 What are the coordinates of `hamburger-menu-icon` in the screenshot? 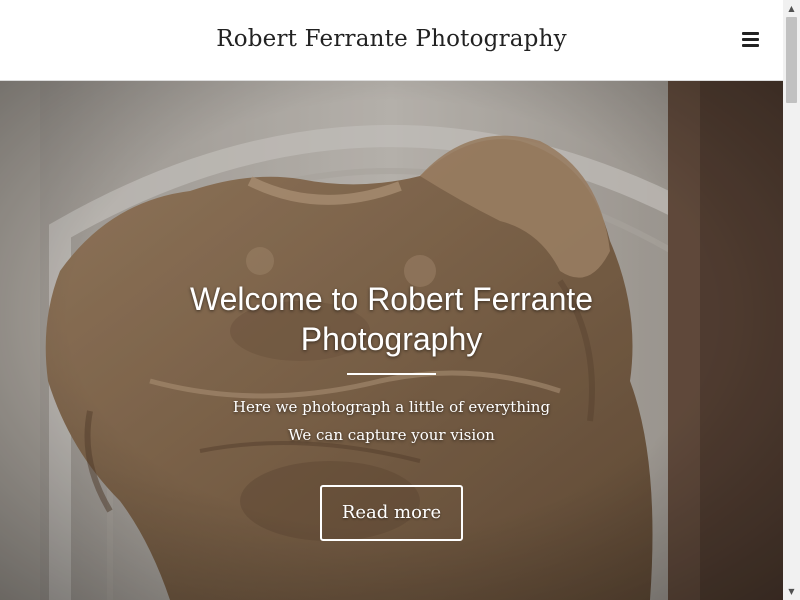 It's located at (751, 40).